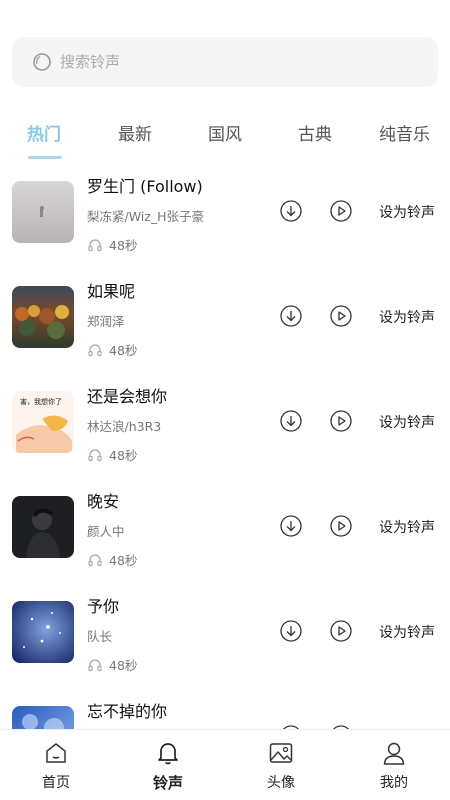  What do you see at coordinates (281, 783) in the screenshot?
I see `nav-avatar-label: 头像` at bounding box center [281, 783].